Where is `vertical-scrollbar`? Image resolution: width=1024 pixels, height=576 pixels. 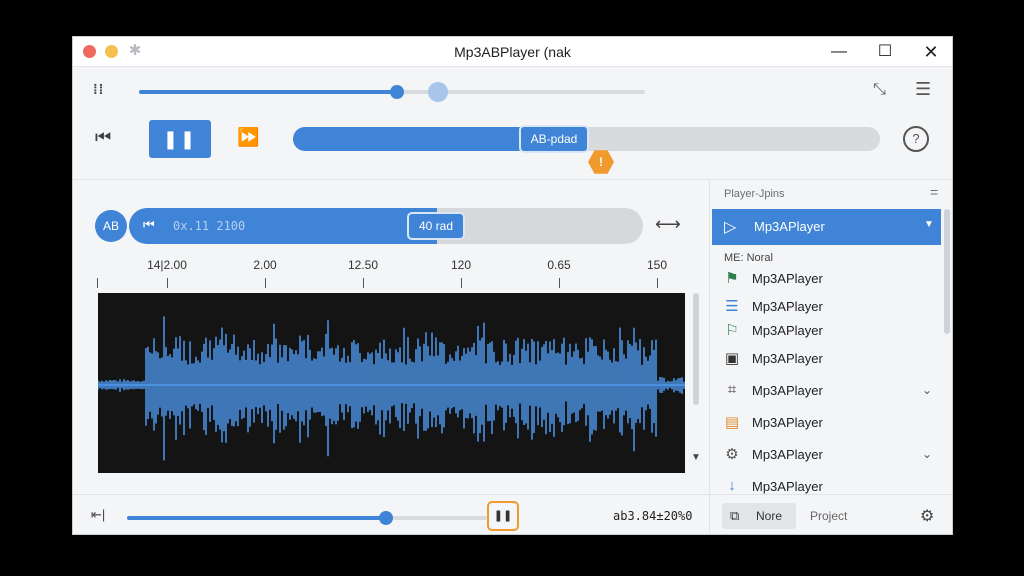 vertical-scrollbar is located at coordinates (696, 349).